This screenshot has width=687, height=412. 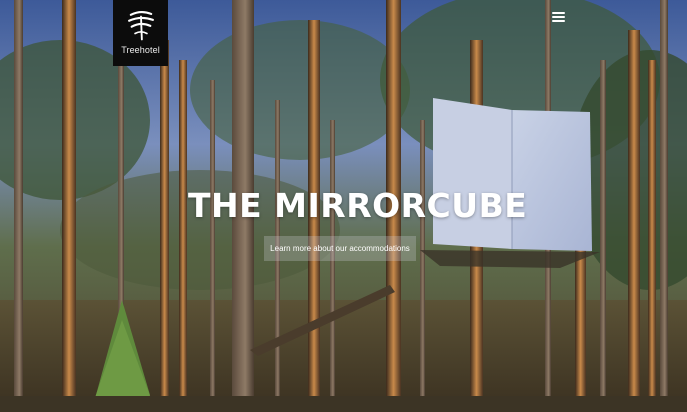 I want to click on hamburger-menu-icon, so click(x=560, y=17).